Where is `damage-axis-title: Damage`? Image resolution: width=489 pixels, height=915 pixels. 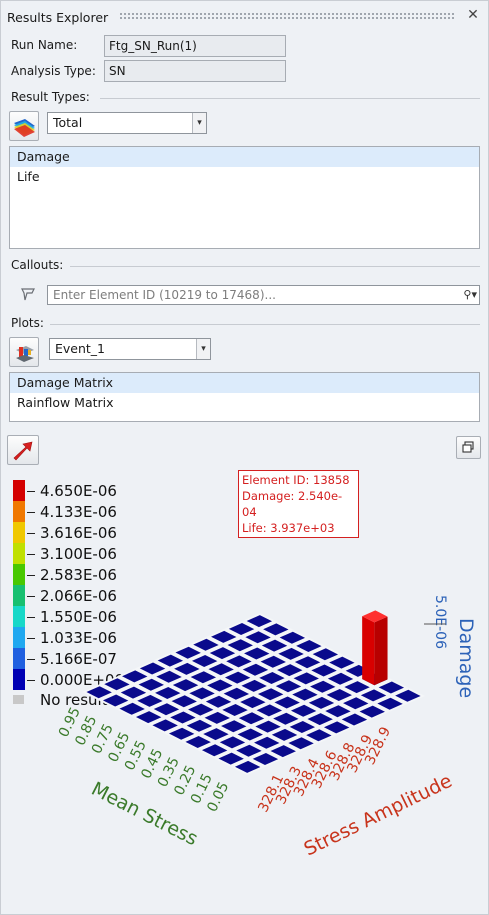
damage-axis-title: Damage is located at coordinates (466, 658).